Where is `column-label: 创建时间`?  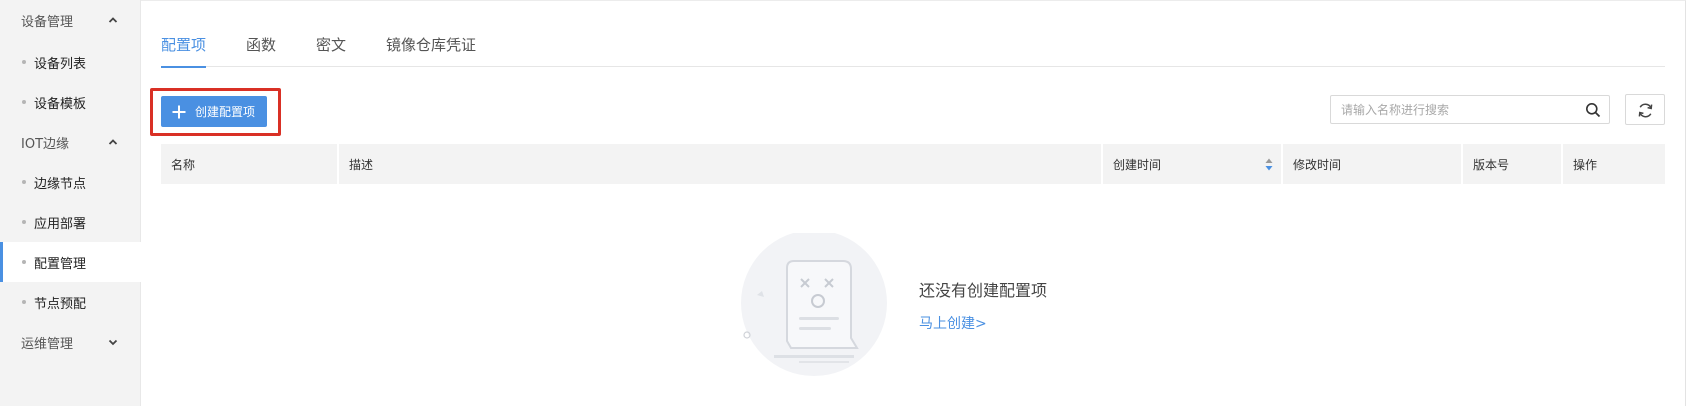 column-label: 创建时间 is located at coordinates (1137, 164).